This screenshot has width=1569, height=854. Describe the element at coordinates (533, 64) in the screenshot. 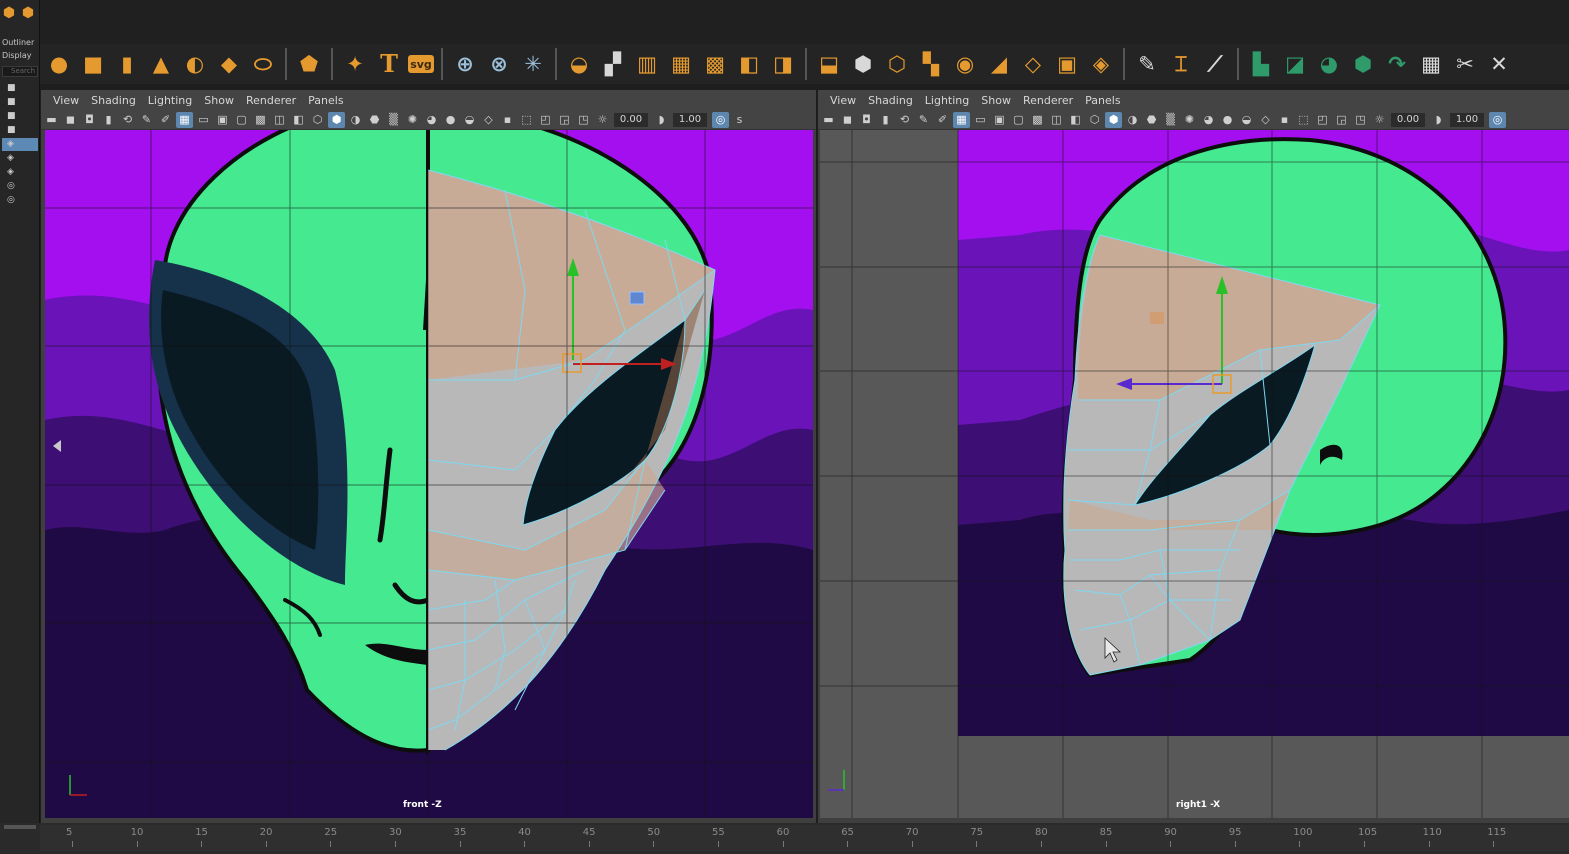

I see `reset-transform-icon: ✳` at that location.